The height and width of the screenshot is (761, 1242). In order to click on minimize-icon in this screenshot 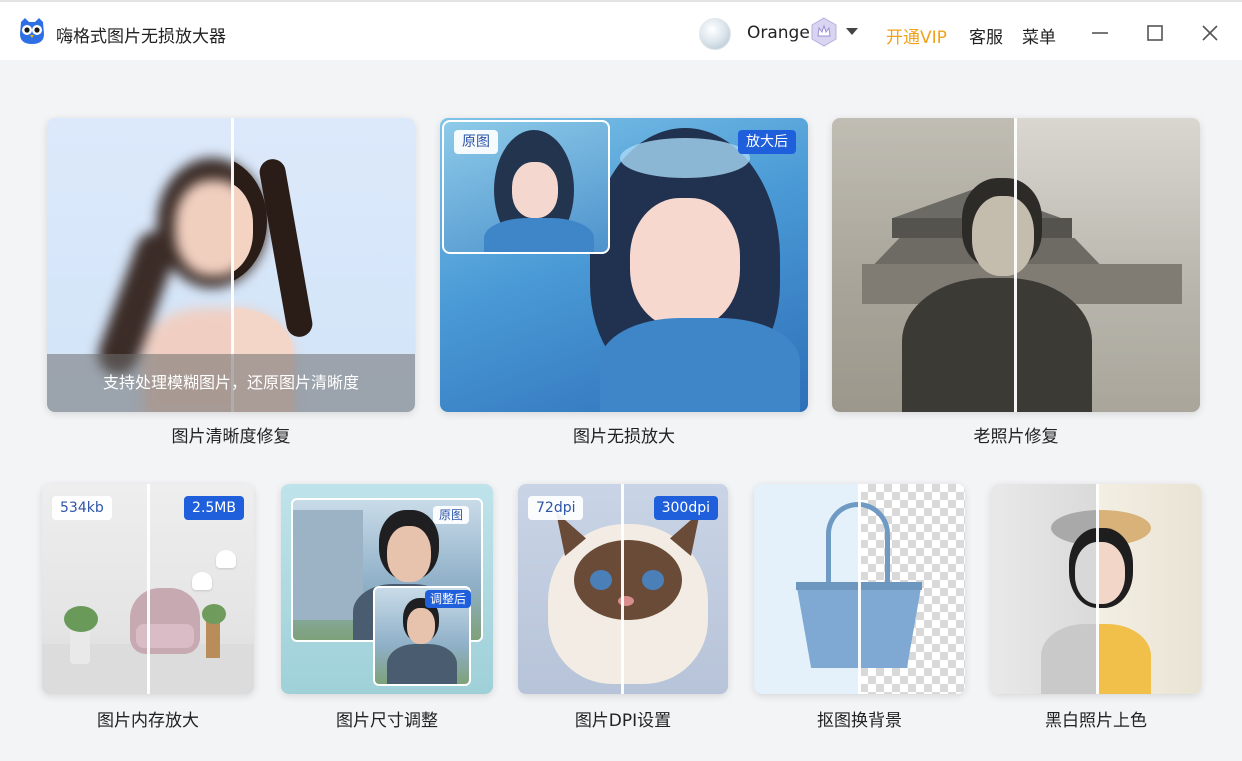, I will do `click(1100, 33)`.